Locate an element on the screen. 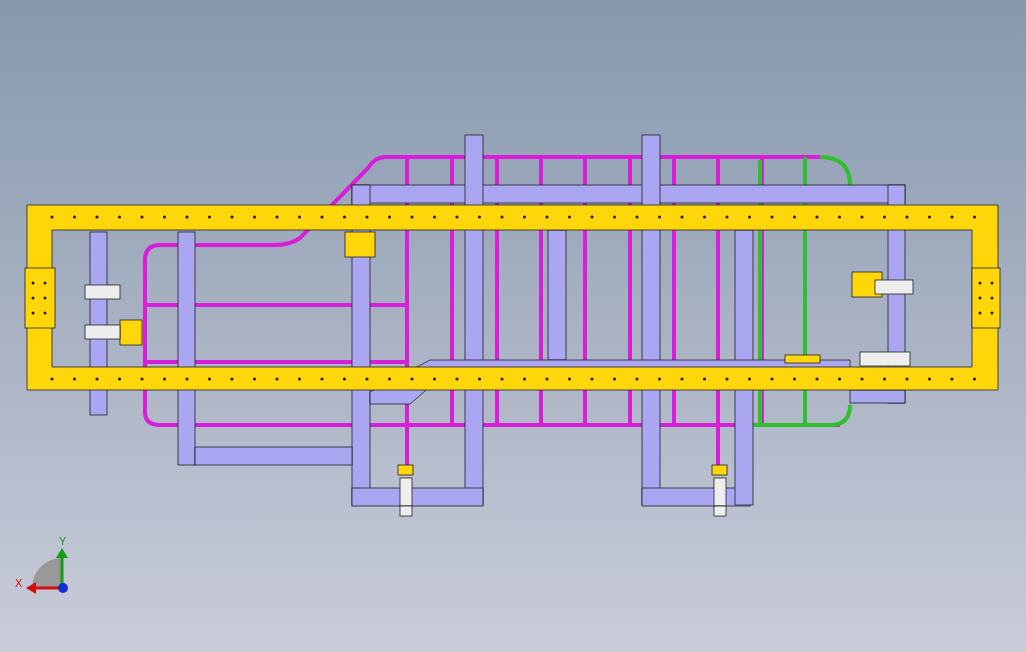  axis-triad-drawing is located at coordinates (47, 571).